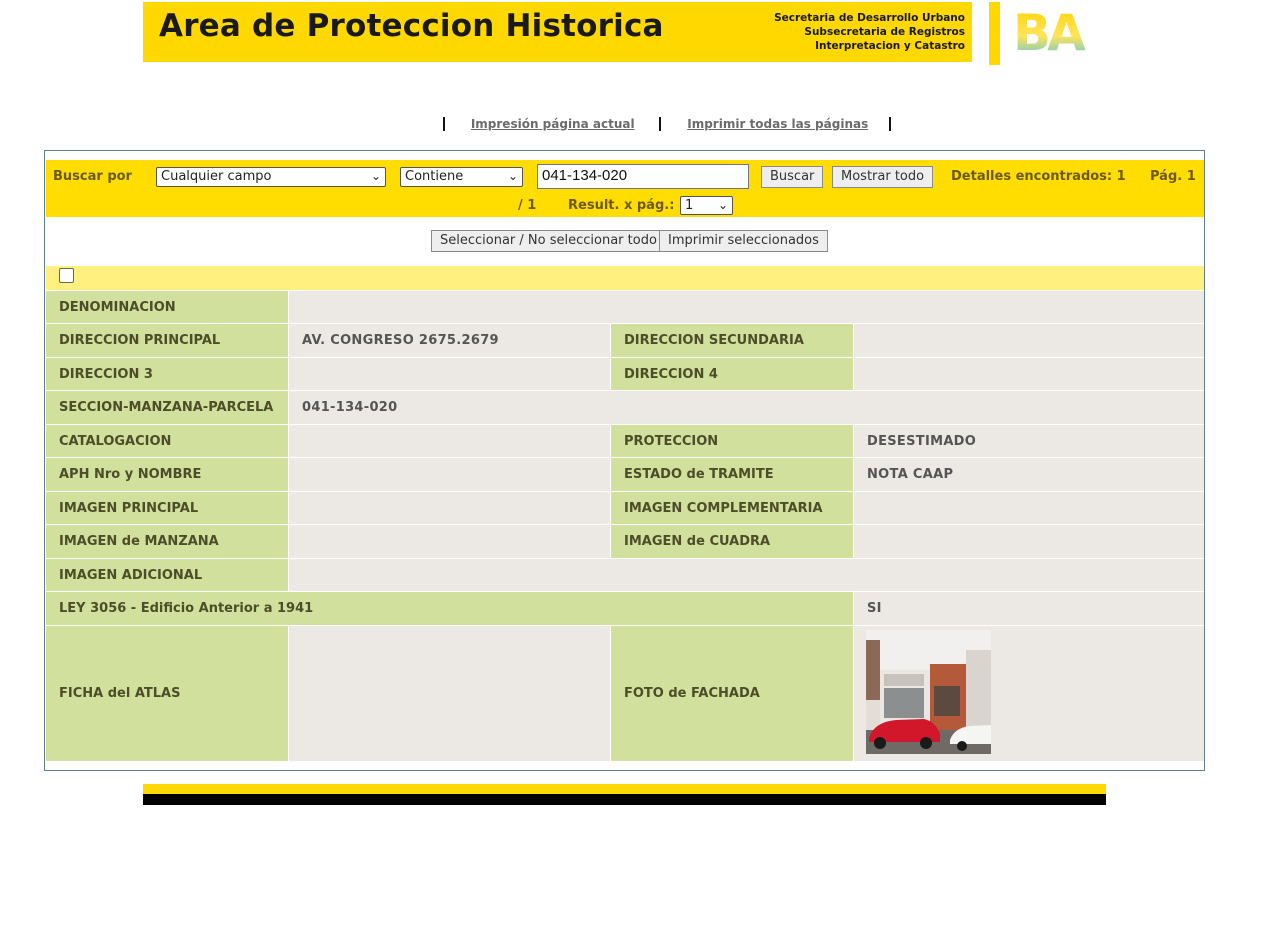  I want to click on table-row: SECCION-MANZANA-PARCELA 041-134-020, so click(625, 407).